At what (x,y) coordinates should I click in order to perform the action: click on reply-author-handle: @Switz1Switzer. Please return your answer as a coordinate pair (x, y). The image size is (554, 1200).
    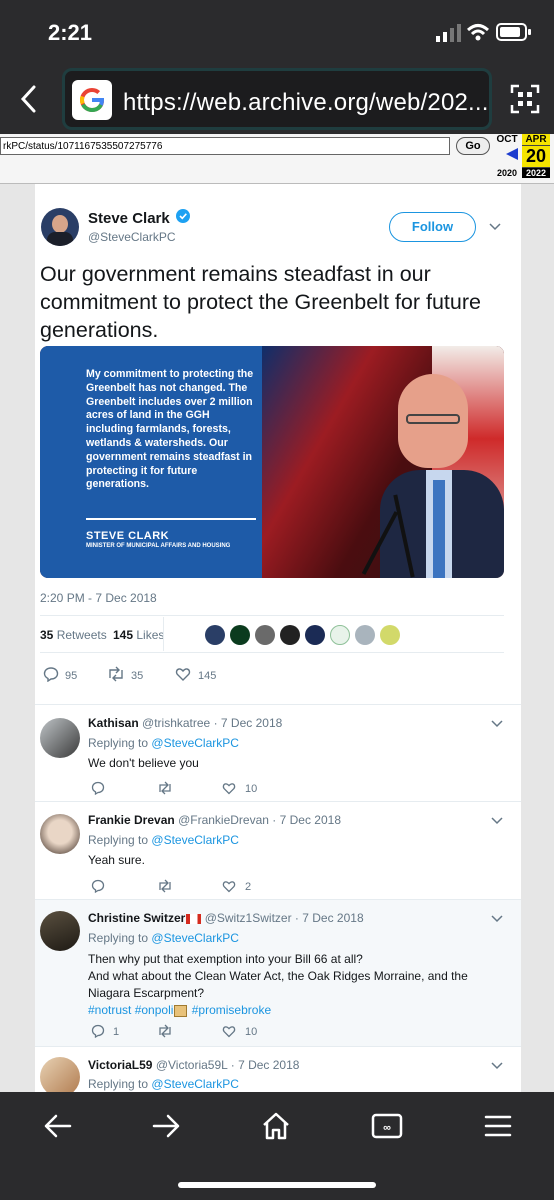
    Looking at the image, I should click on (248, 918).